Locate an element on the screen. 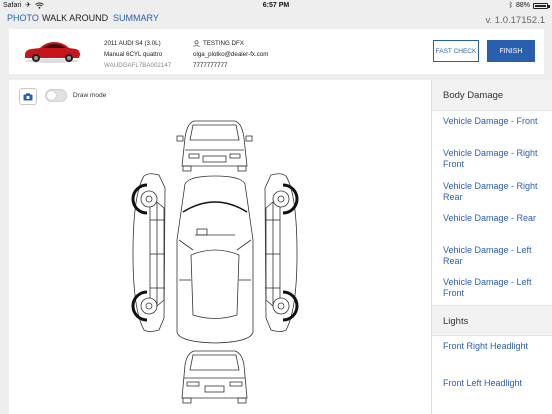 The height and width of the screenshot is (414, 552). list-item-front-right-headlight: Front Right Headlight is located at coordinates (492, 352).